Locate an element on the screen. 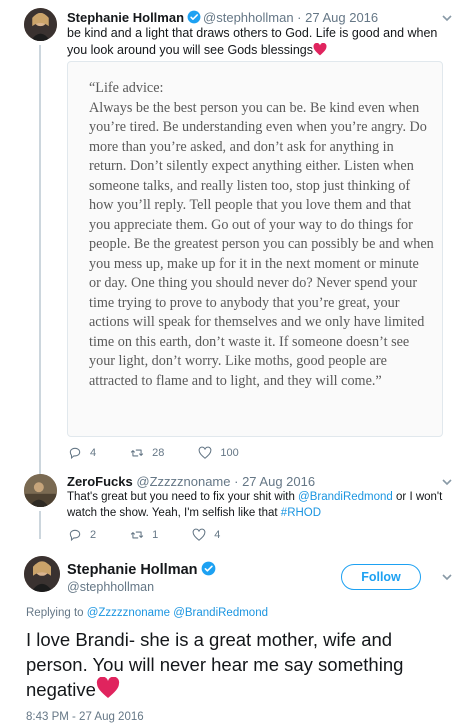 Image resolution: width=472 pixels, height=725 pixels. tweet-header: ZeroFucks @Zzzzznoname · 27 Aug 2016 is located at coordinates (191, 481).